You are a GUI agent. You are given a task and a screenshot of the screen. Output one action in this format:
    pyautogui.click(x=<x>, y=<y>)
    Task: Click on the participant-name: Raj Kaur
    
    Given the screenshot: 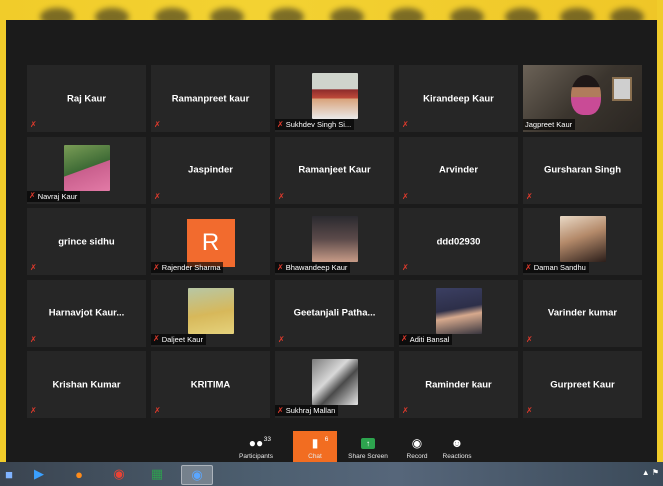 What is the action you would take?
    pyautogui.click(x=86, y=98)
    